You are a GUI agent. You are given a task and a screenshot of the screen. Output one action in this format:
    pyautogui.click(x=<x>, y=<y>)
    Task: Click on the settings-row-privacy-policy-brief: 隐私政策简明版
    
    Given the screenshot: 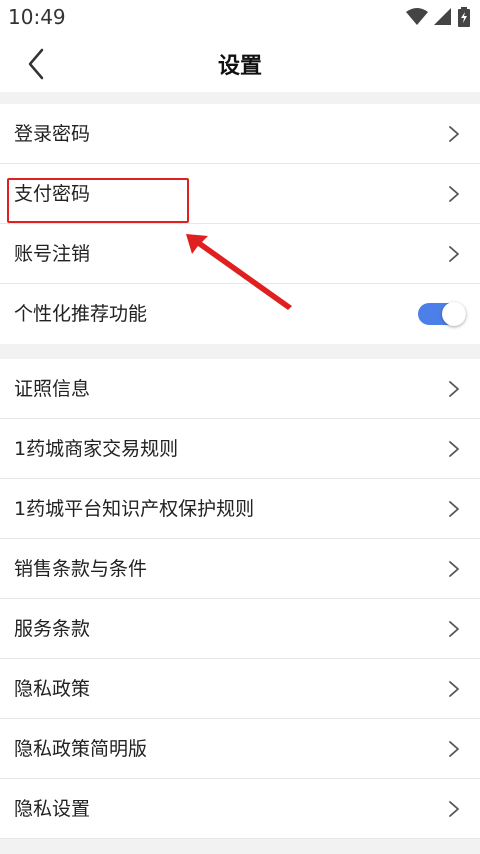 What is the action you would take?
    pyautogui.click(x=240, y=749)
    